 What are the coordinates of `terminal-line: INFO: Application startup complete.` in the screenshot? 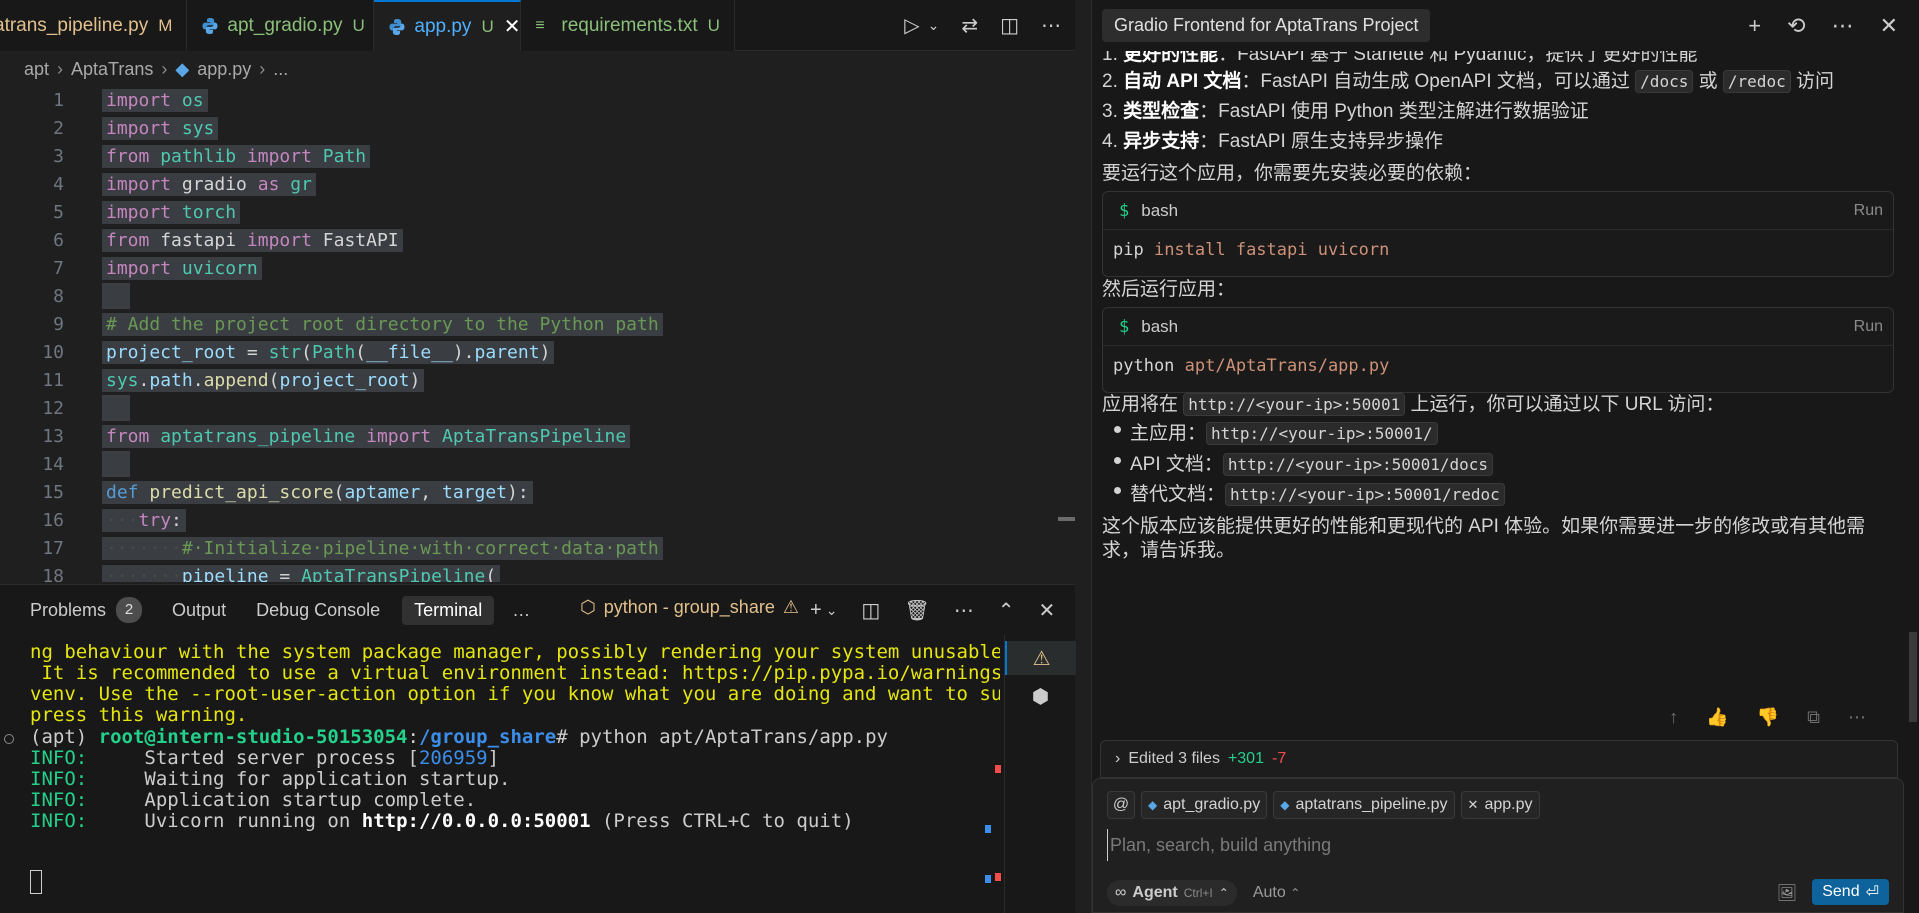 It's located at (253, 800).